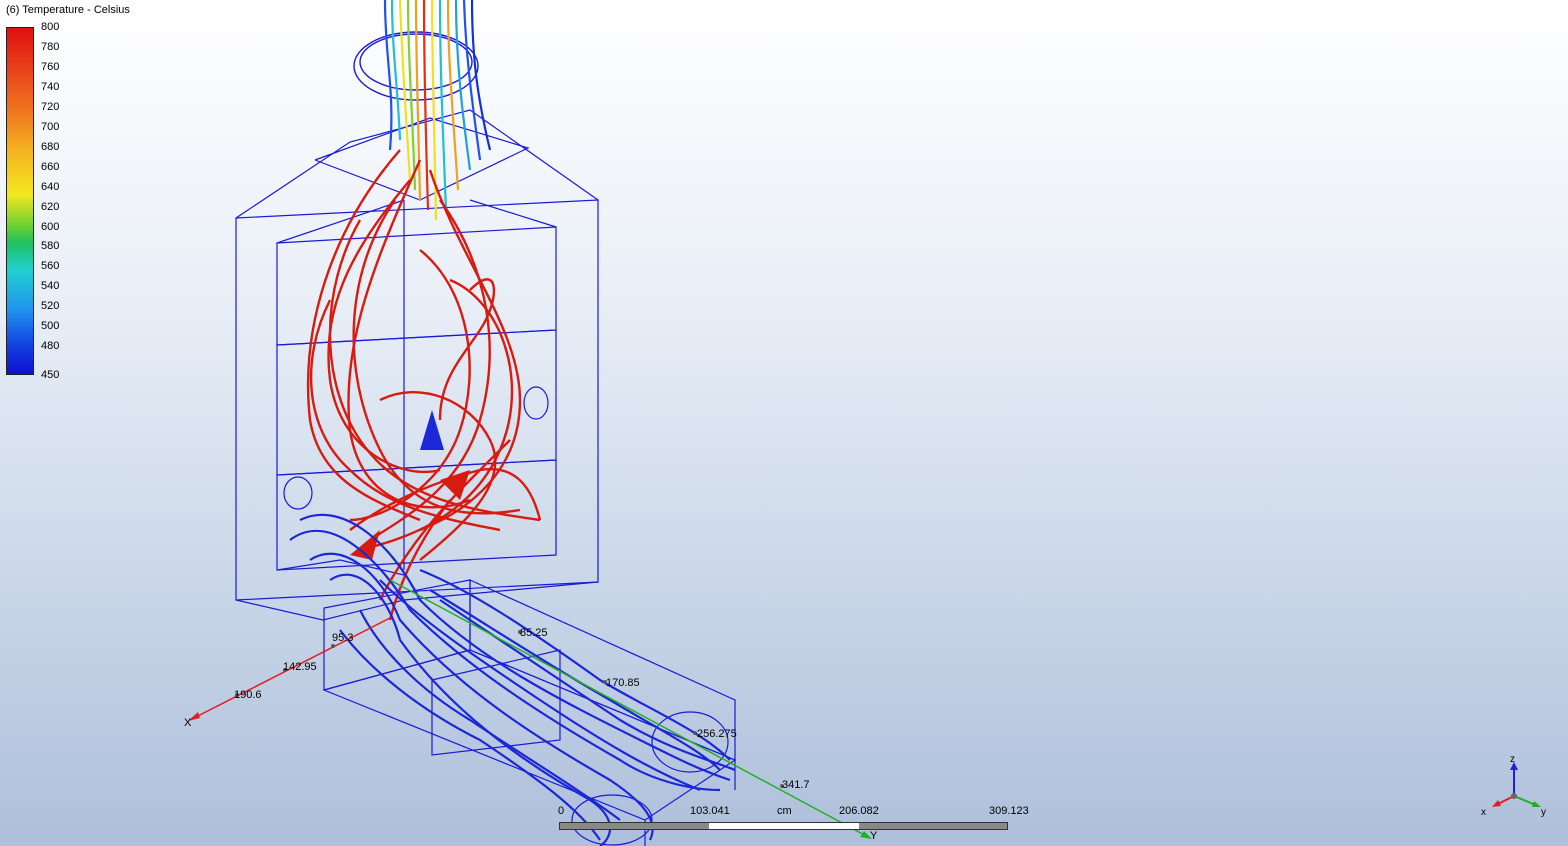 The image size is (1568, 846). What do you see at coordinates (1543, 812) in the screenshot?
I see `triad-y-label: y` at bounding box center [1543, 812].